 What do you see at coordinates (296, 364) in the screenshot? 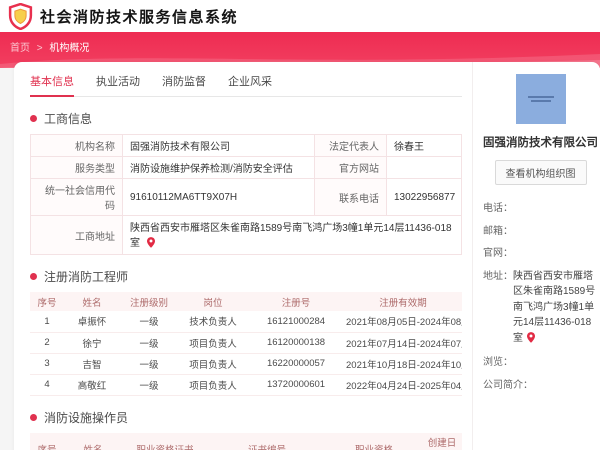
I see `table-cell: 16220000057` at bounding box center [296, 364].